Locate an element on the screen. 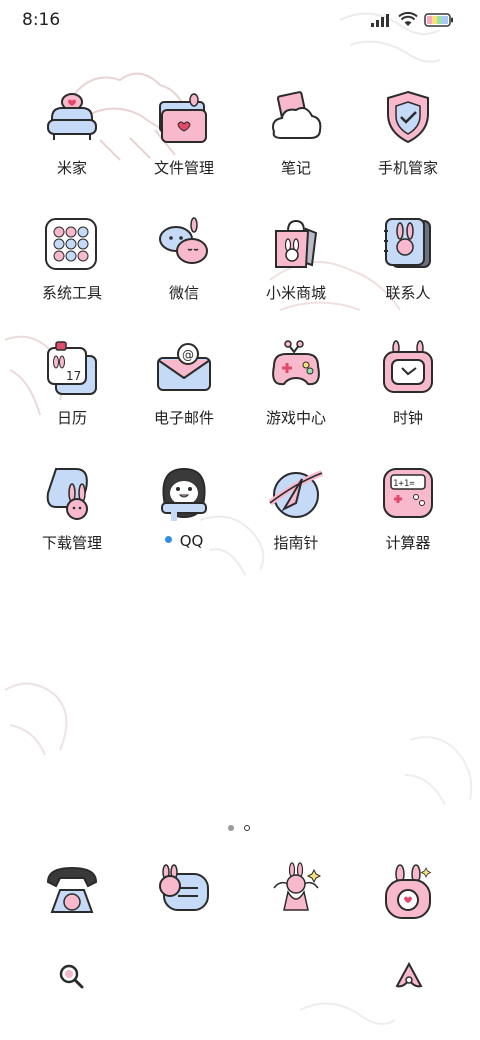 This screenshot has width=480, height=1040. app-label: 小米商城 is located at coordinates (295, 293).